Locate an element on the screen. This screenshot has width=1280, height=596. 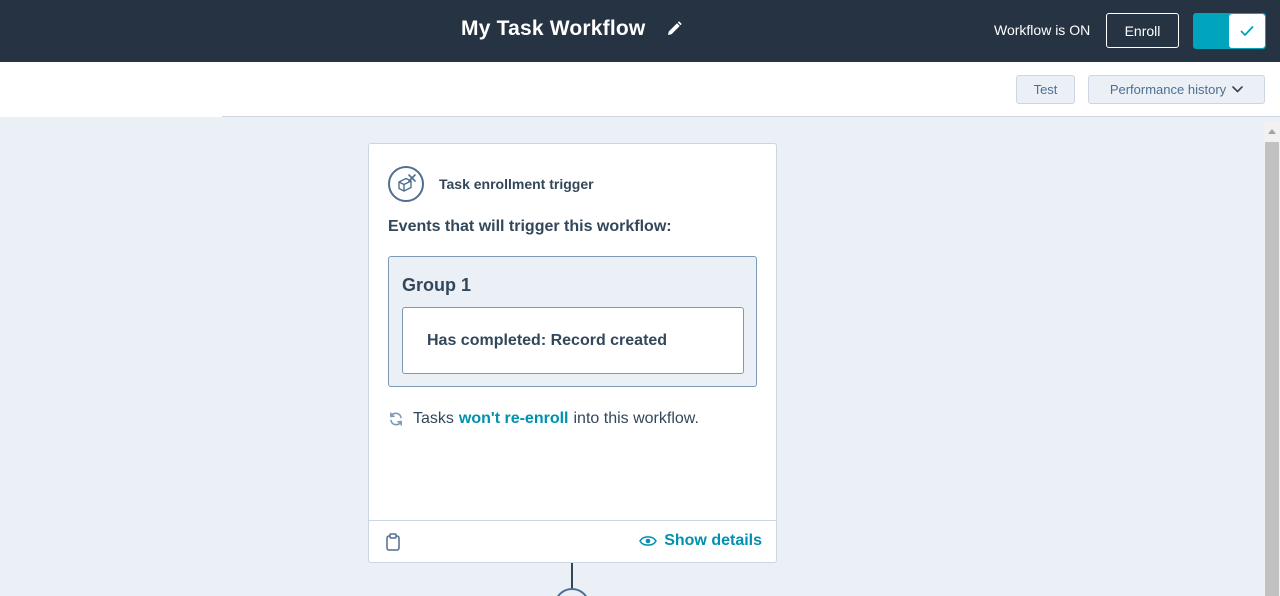
show-details-button: Show details is located at coordinates (700, 541).